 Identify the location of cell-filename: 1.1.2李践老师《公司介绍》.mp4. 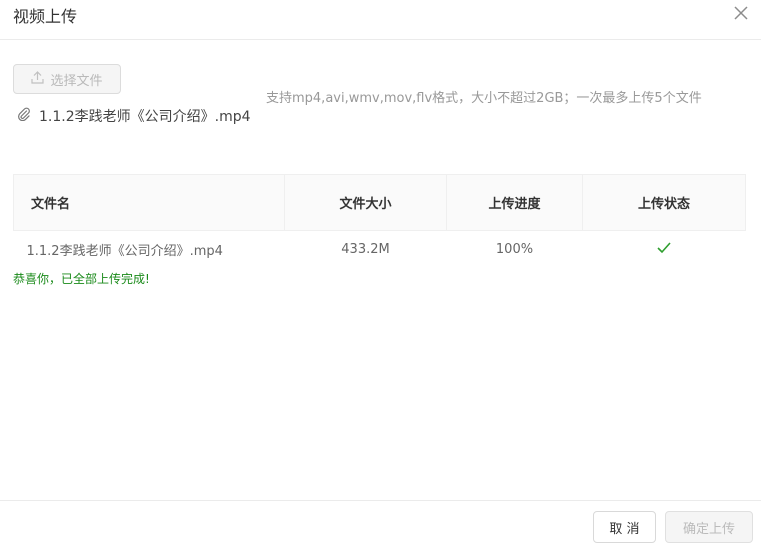
(149, 249).